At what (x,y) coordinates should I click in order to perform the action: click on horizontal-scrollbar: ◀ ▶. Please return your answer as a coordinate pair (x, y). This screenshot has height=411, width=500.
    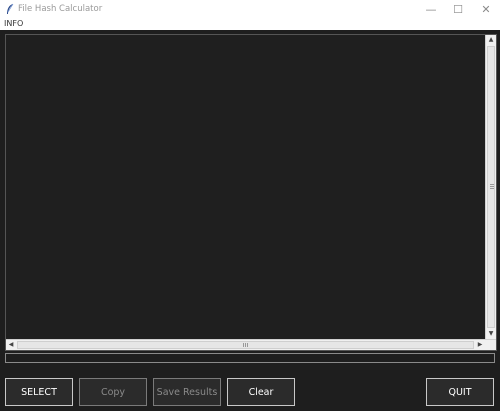
    Looking at the image, I should click on (251, 344).